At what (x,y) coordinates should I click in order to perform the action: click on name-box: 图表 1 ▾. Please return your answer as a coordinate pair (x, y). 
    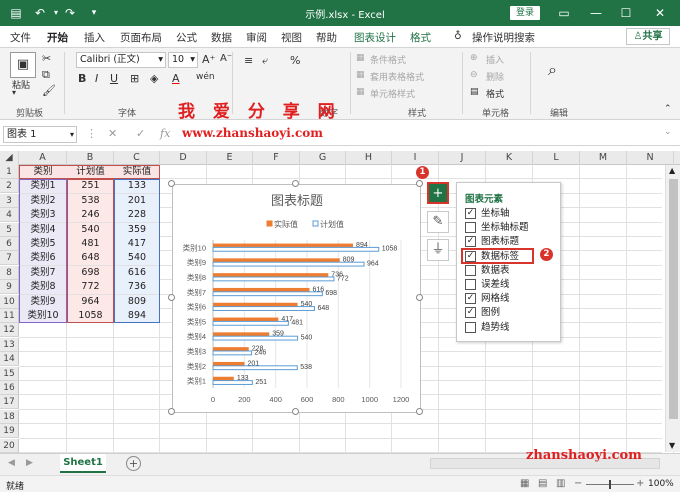
    Looking at the image, I should click on (40, 134).